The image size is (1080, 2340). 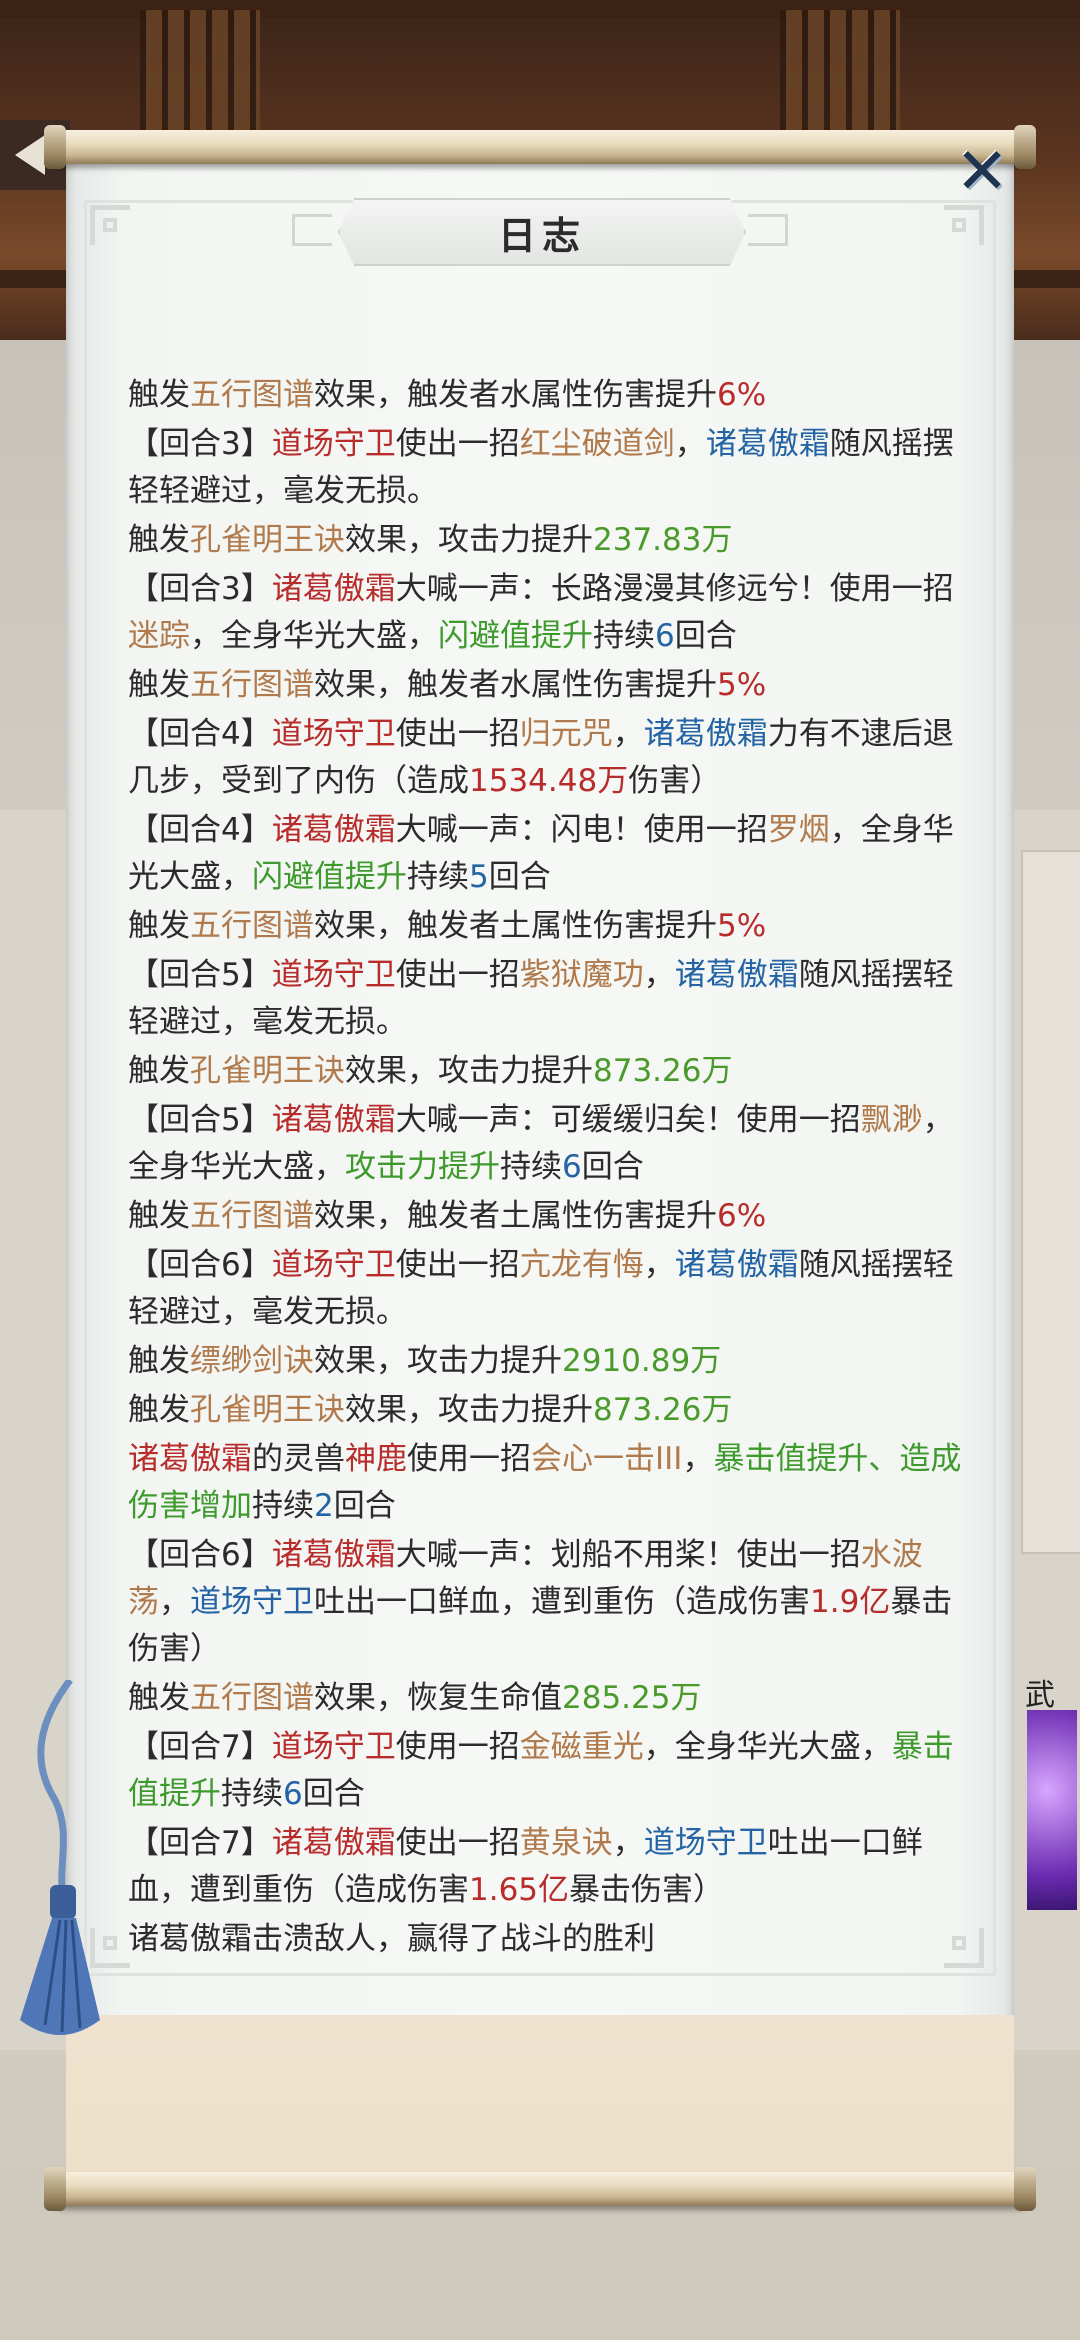 I want to click on log-line: 触发五行图谱效果，触发者水属性伤害提升6%, so click(x=548, y=395).